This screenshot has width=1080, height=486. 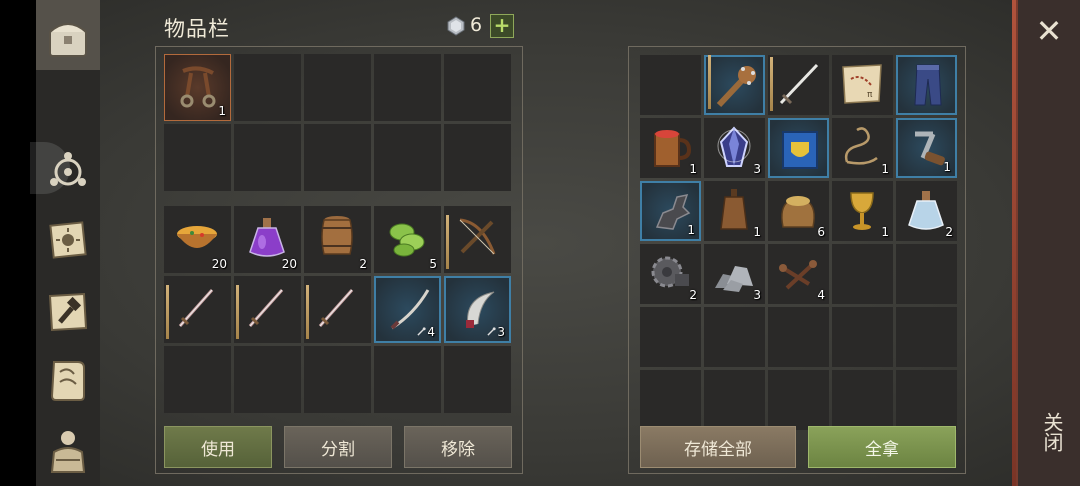 I want to click on storage-slot-treasure-map: π, so click(x=862, y=85).